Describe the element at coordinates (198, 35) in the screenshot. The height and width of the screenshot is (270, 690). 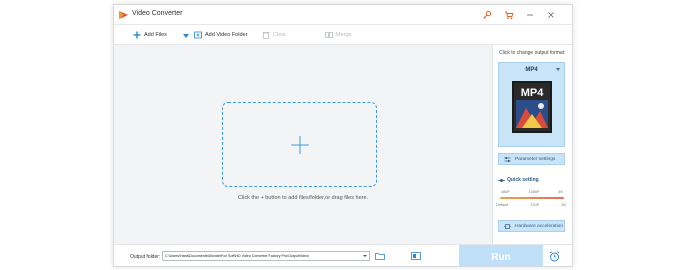
I see `folder-plus-icon` at that location.